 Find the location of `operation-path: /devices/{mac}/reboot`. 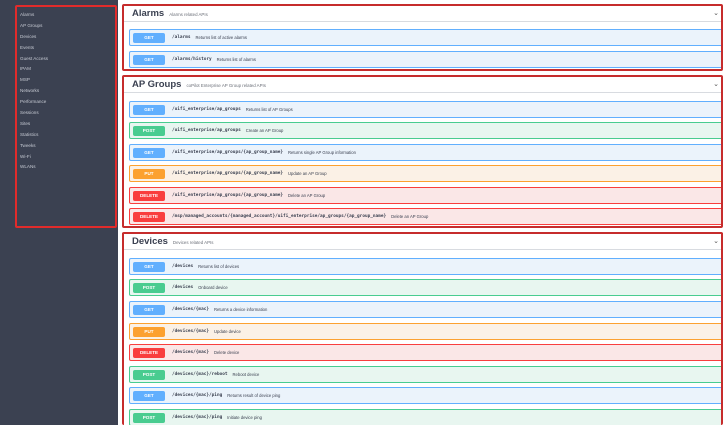

operation-path: /devices/{mac}/reboot is located at coordinates (200, 374).